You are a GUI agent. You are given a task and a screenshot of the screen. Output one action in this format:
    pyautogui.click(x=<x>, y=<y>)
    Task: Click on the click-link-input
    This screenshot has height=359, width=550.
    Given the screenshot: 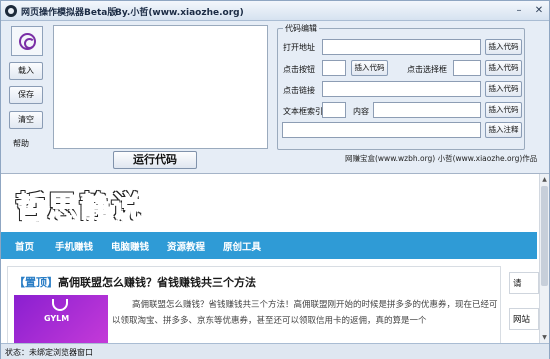 What is the action you would take?
    pyautogui.click(x=401, y=89)
    